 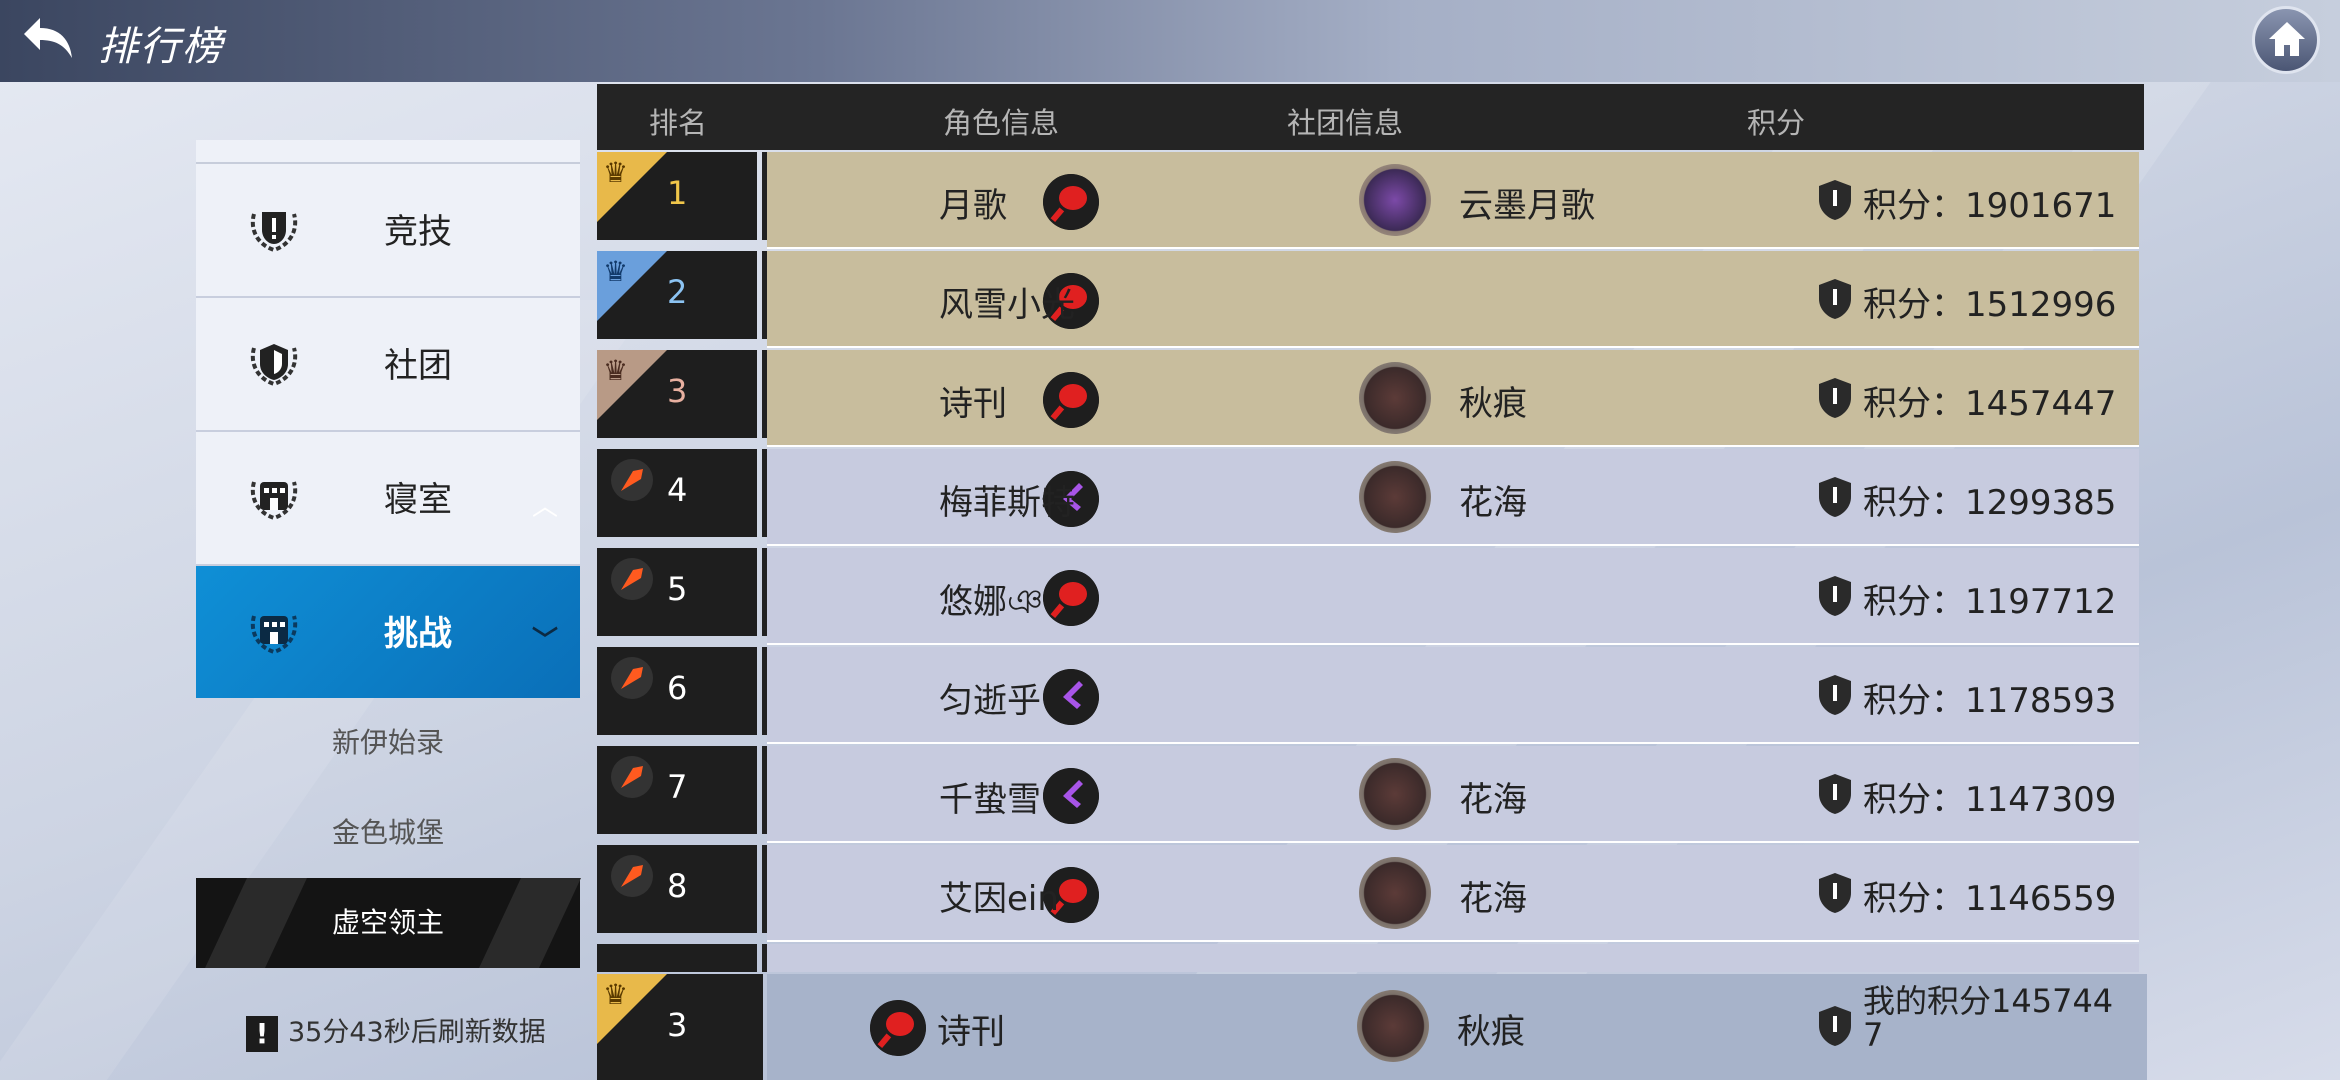 What do you see at coordinates (1990, 800) in the screenshot?
I see `score-value: 积分：1147309` at bounding box center [1990, 800].